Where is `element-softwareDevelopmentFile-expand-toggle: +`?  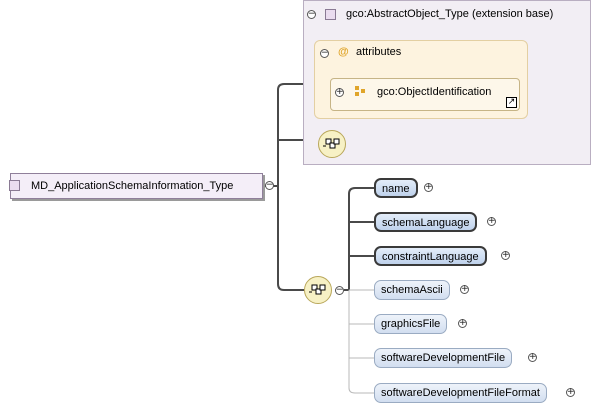
element-softwareDevelopmentFile-expand-toggle: + is located at coordinates (532, 357).